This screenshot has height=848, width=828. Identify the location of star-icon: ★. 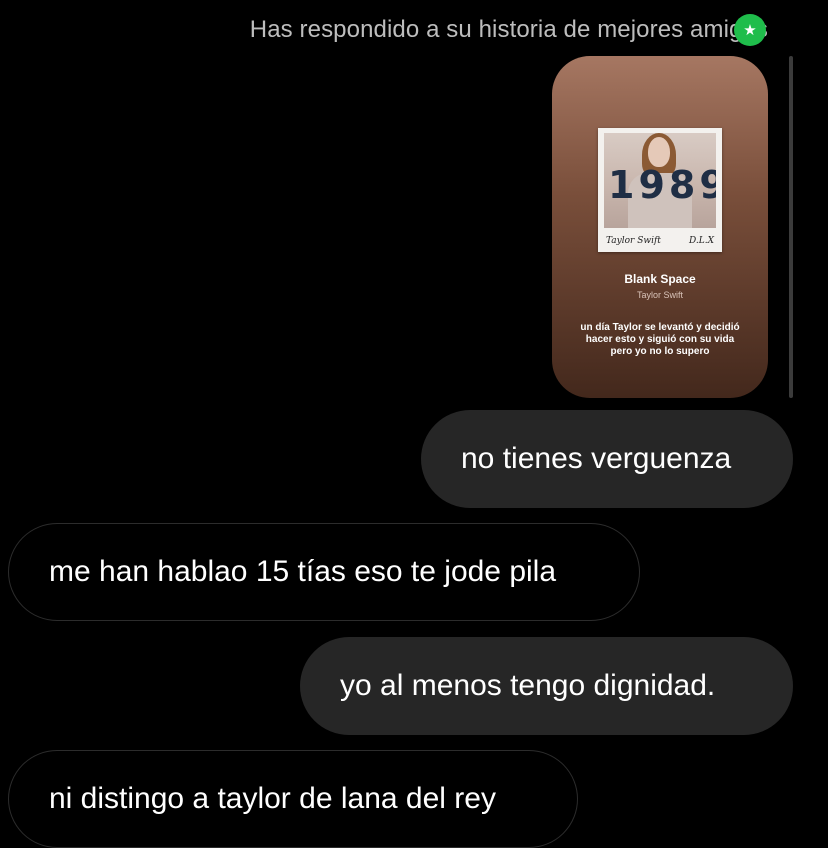
(750, 30).